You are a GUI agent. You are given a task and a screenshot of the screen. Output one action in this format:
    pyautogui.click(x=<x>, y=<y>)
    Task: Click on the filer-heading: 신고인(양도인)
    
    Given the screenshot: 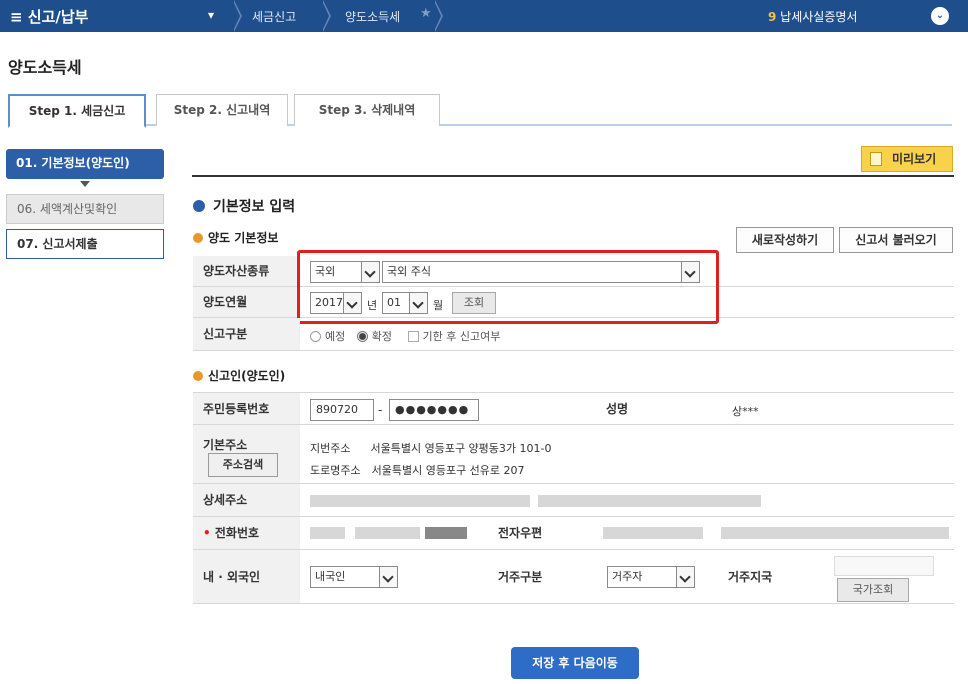 What is the action you would take?
    pyautogui.click(x=239, y=375)
    